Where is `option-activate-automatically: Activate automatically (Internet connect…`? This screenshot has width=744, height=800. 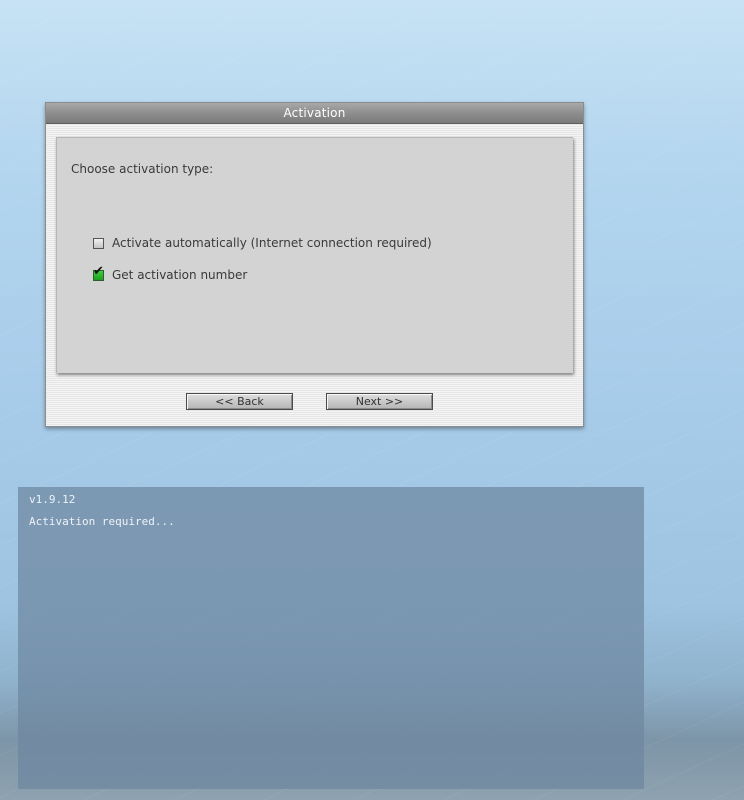
option-activate-automatically: Activate automatically (Internet connect… is located at coordinates (262, 243).